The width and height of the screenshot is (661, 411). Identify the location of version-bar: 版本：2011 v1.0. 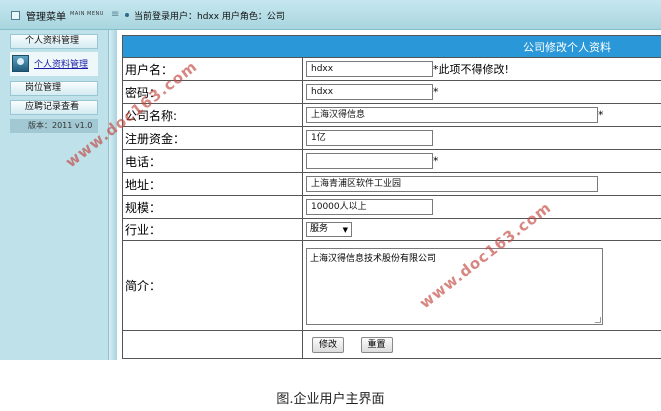
(54, 126).